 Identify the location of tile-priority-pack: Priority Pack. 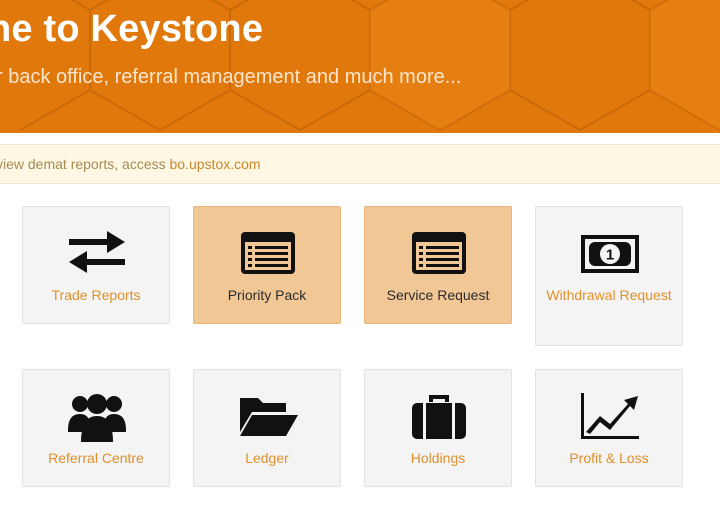
(267, 265).